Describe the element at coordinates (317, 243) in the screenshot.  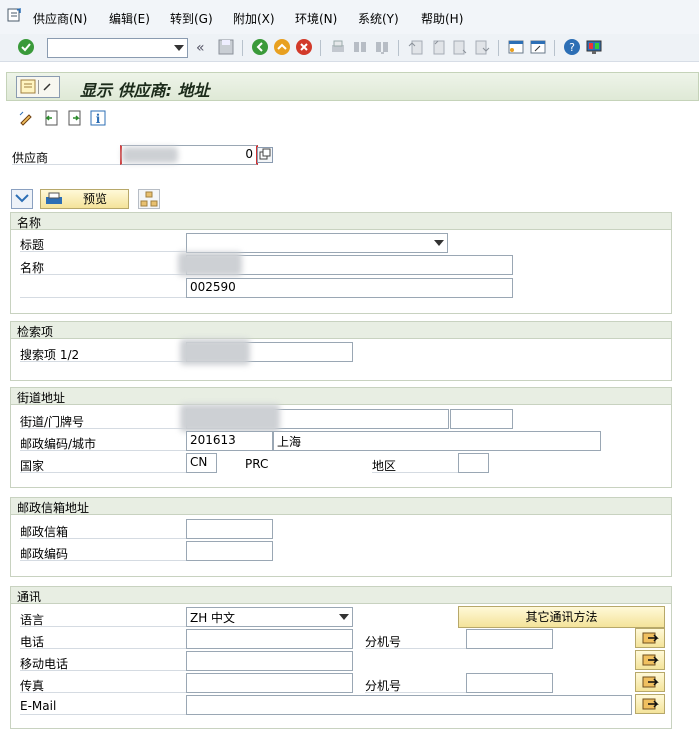
I see `title-select` at that location.